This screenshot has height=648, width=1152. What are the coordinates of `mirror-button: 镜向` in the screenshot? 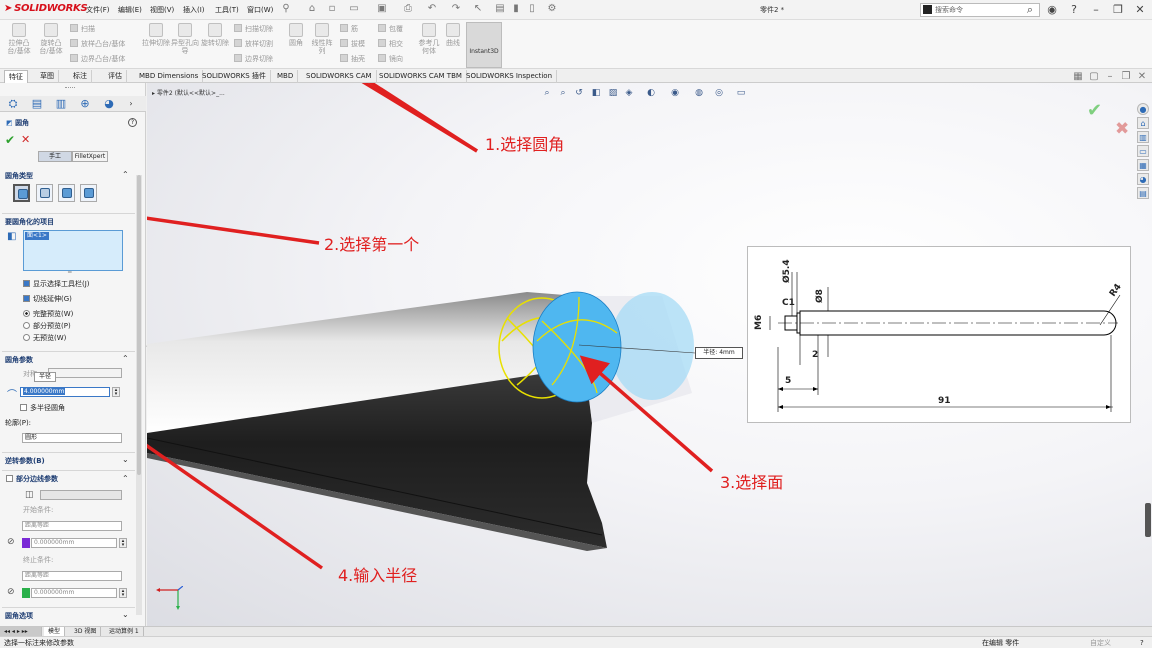 It's located at (390, 59).